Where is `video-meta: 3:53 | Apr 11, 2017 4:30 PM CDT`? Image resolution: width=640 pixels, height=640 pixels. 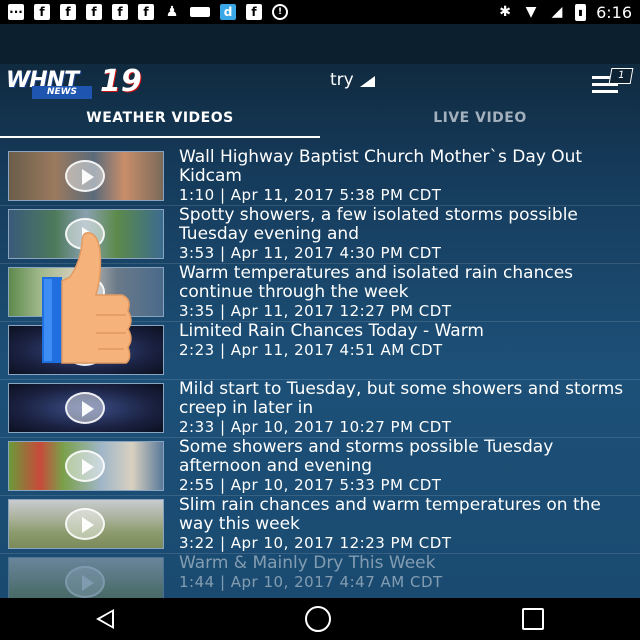 video-meta: 3:53 | Apr 11, 2017 4:30 PM CDT is located at coordinates (310, 253).